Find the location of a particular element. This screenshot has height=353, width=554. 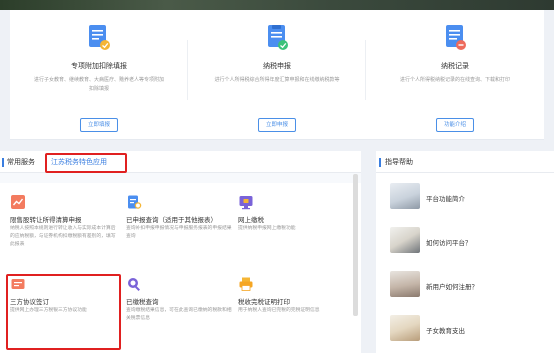

tile-desc: 查询缴税结果信息，可在此查询已缴纳的税款和相关税票信息 is located at coordinates (179, 314).